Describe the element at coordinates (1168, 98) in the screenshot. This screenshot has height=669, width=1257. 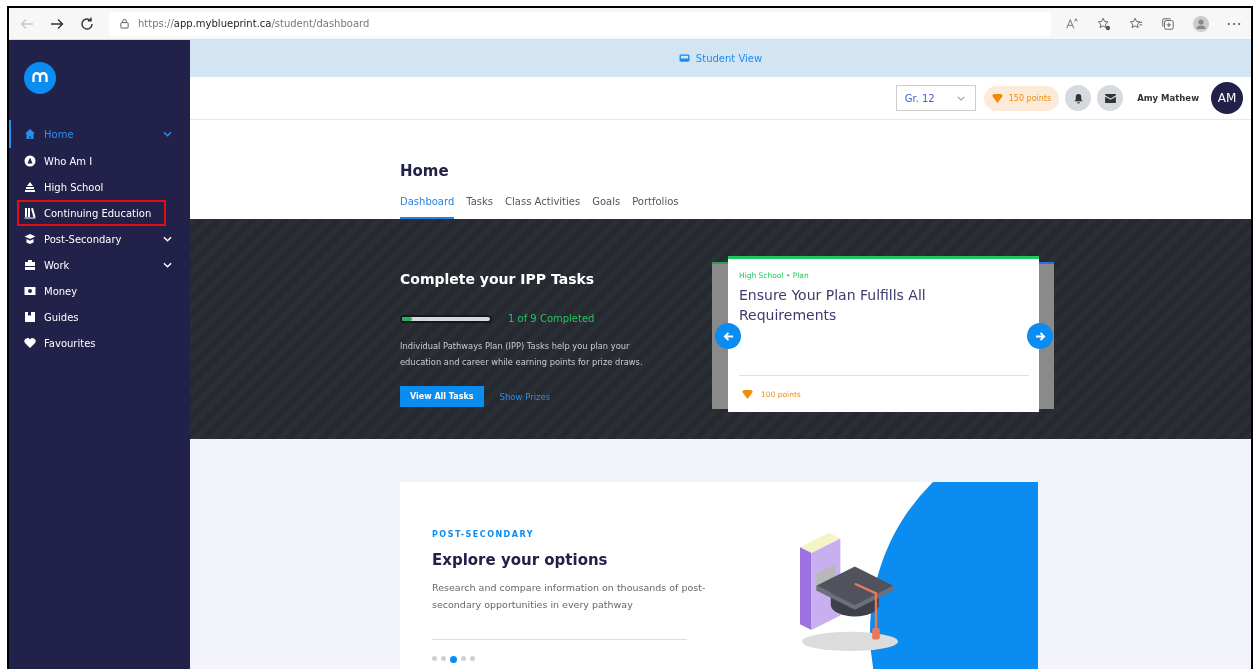
I see `user-name: Amy Mathew` at that location.